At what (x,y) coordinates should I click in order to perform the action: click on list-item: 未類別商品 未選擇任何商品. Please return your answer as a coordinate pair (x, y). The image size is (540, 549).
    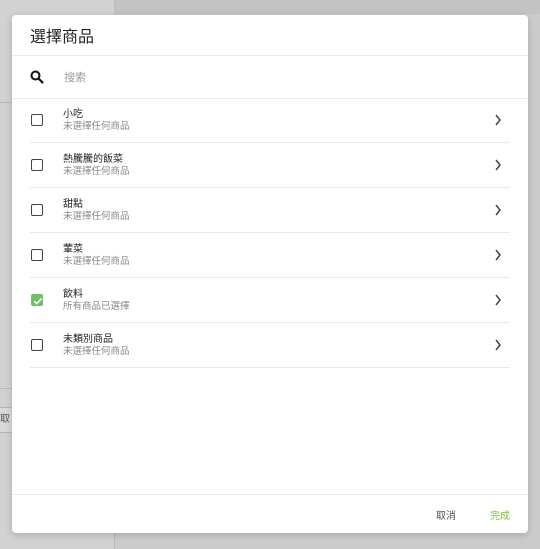
    Looking at the image, I should click on (270, 345).